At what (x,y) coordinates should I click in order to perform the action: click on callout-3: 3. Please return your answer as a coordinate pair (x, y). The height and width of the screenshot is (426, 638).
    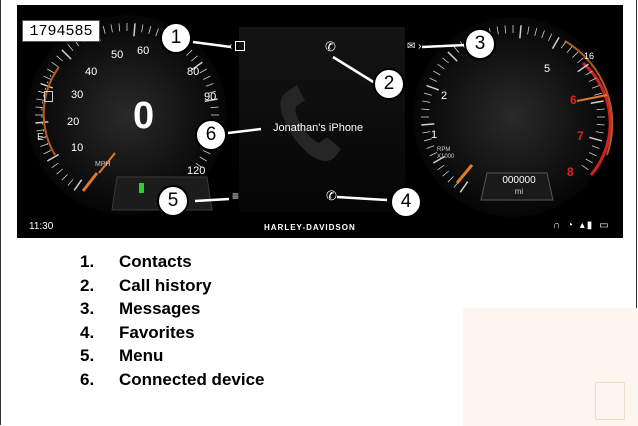
    Looking at the image, I should click on (480, 44).